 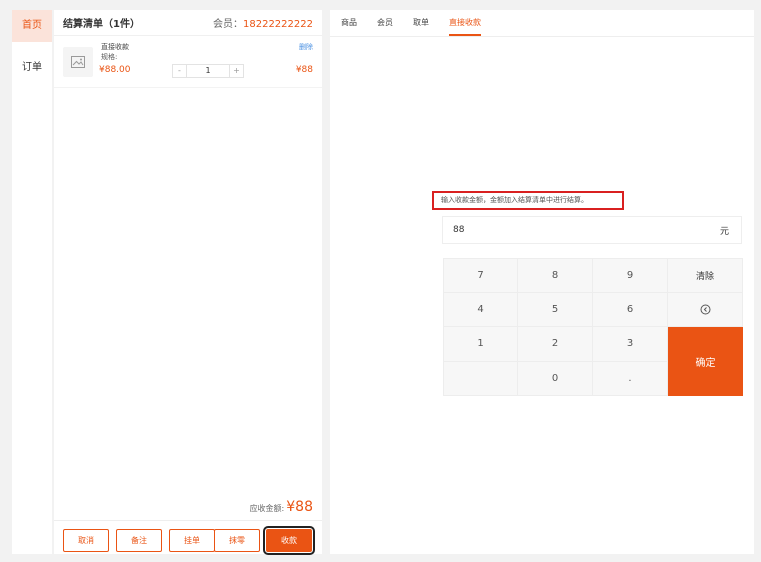 What do you see at coordinates (237, 540) in the screenshot?
I see `round-off-button: 抹零` at bounding box center [237, 540].